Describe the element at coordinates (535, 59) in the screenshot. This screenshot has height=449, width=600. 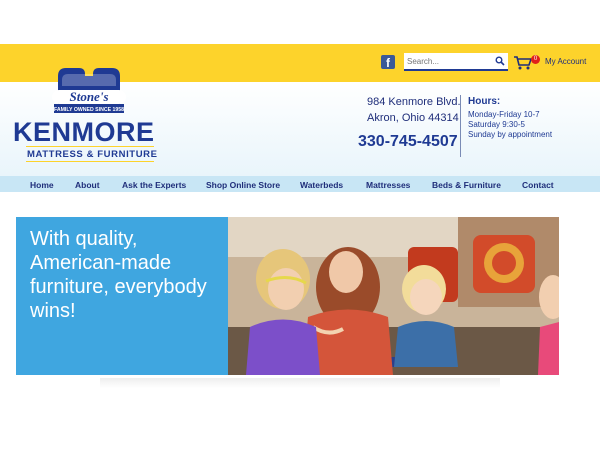
I see `cart-count-badge: 0` at that location.